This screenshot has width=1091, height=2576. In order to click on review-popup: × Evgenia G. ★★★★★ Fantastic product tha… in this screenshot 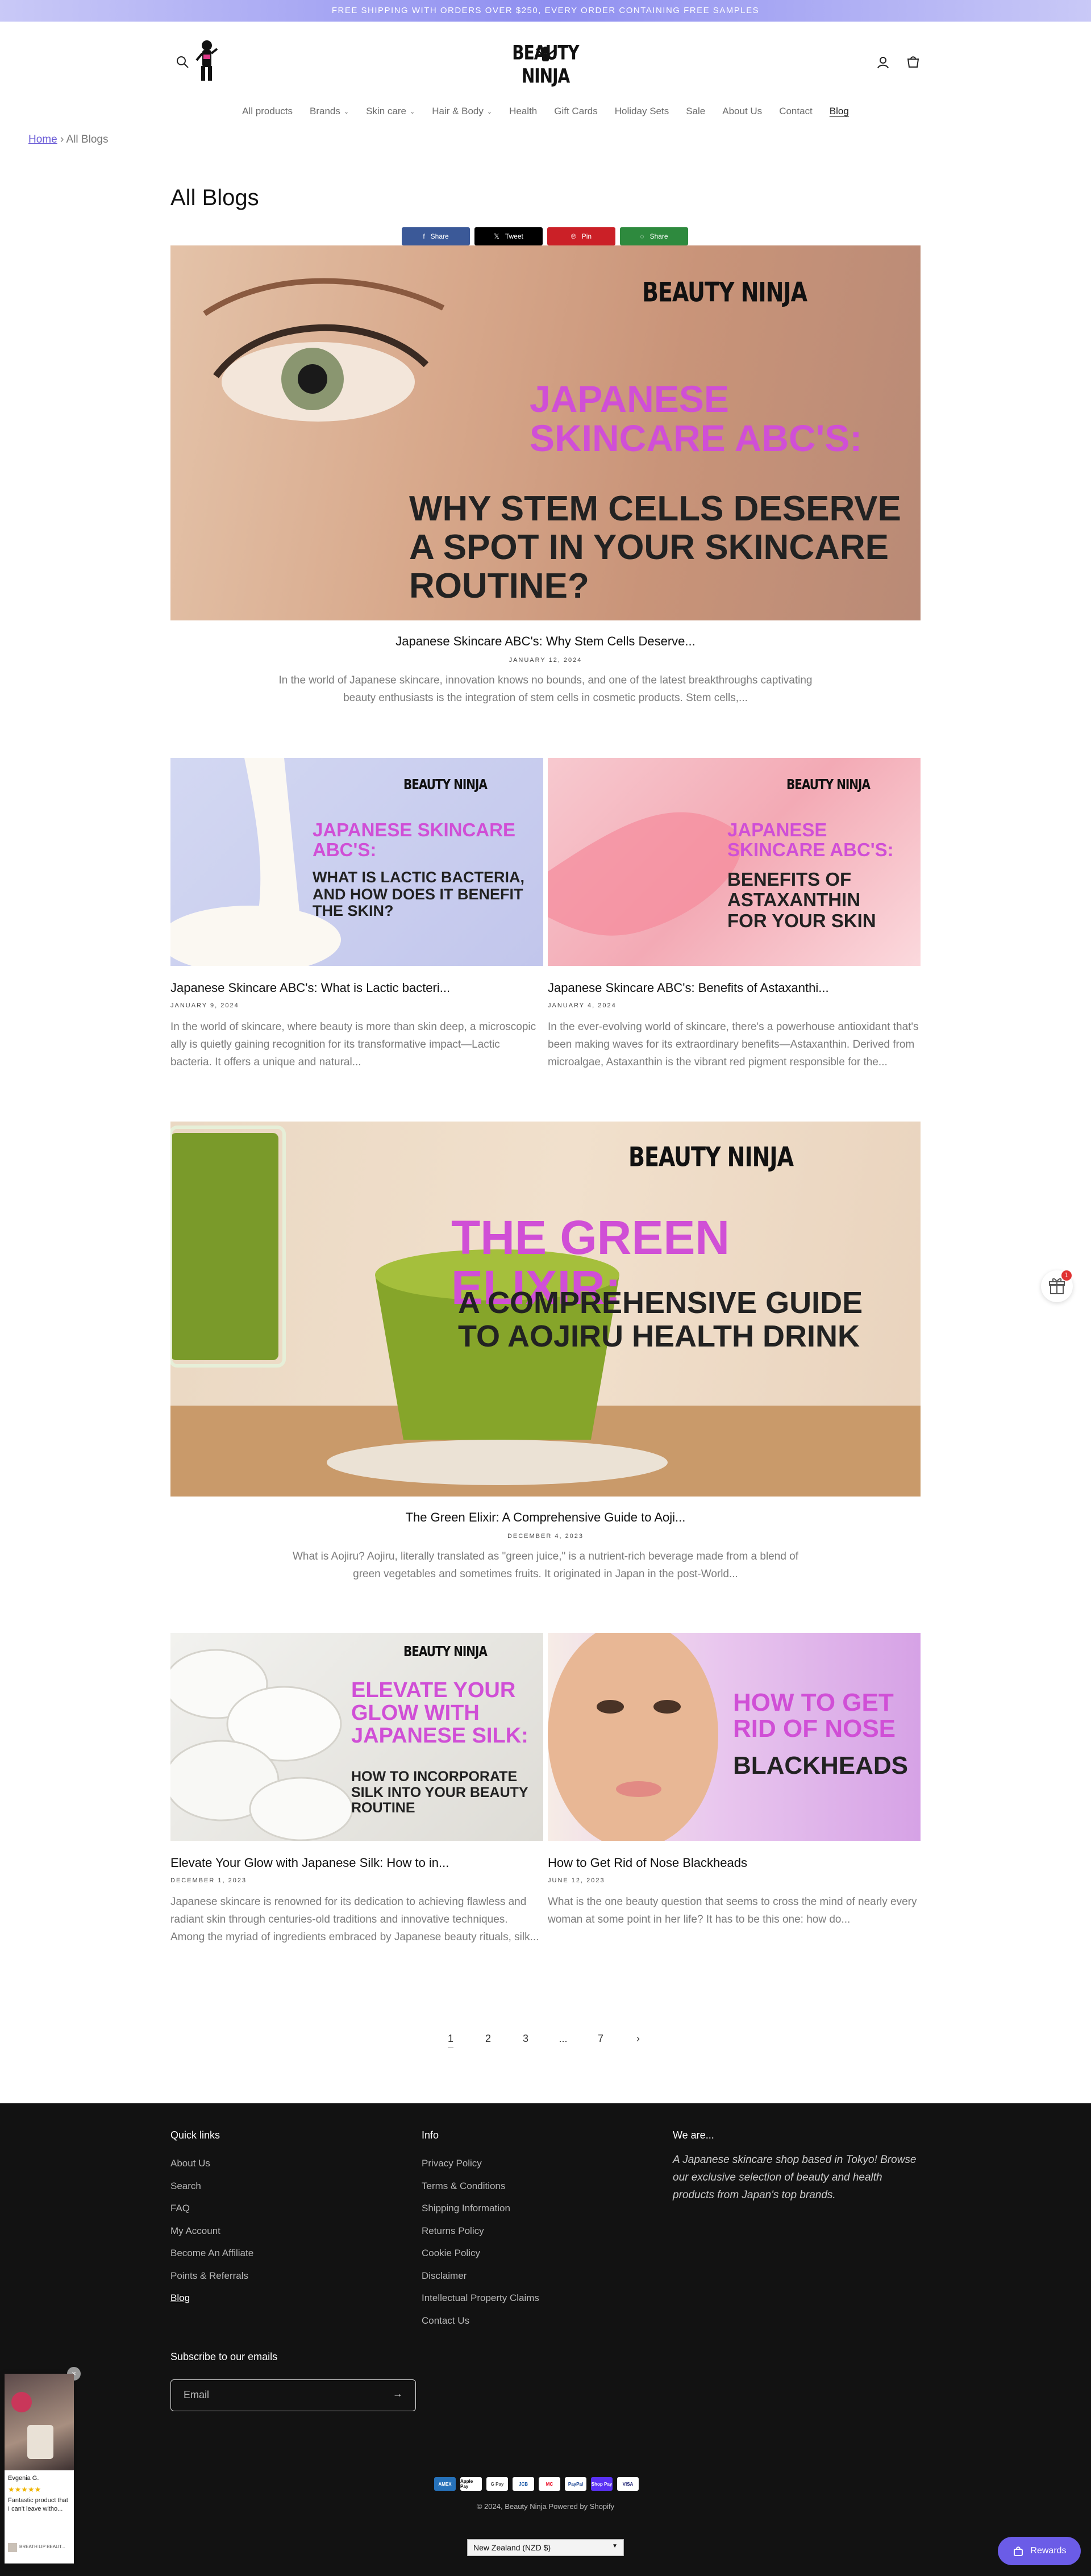, I will do `click(43, 2465)`.